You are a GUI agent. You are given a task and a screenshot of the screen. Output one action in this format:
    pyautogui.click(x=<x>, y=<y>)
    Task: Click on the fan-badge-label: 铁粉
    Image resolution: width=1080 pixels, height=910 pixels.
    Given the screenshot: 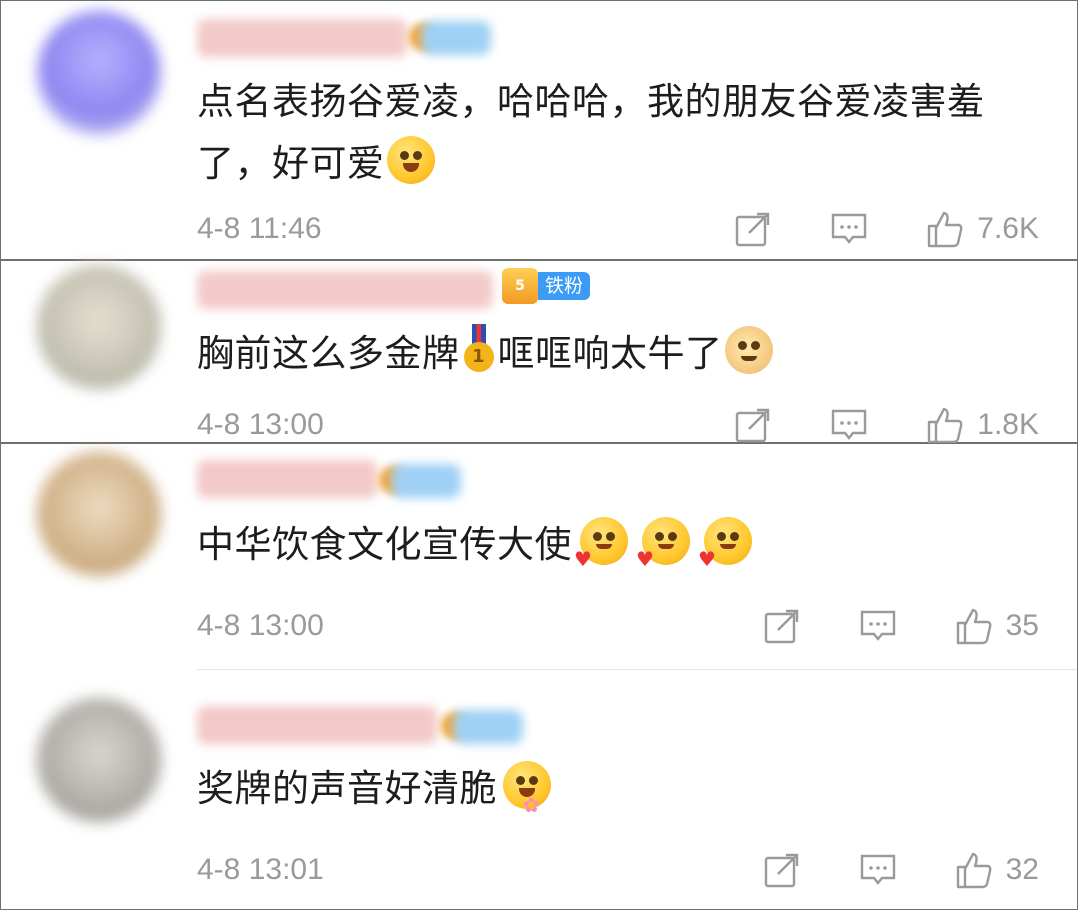 What is the action you would take?
    pyautogui.click(x=564, y=286)
    